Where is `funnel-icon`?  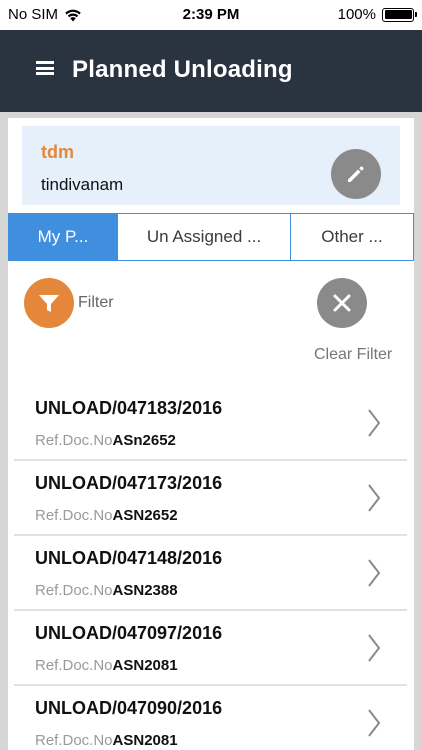
funnel-icon is located at coordinates (49, 303).